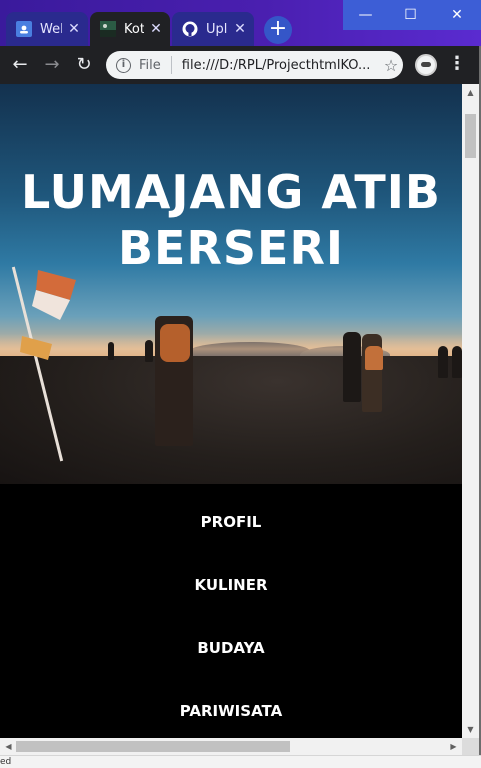  I want to click on address-scheme-label: File, so click(150, 65).